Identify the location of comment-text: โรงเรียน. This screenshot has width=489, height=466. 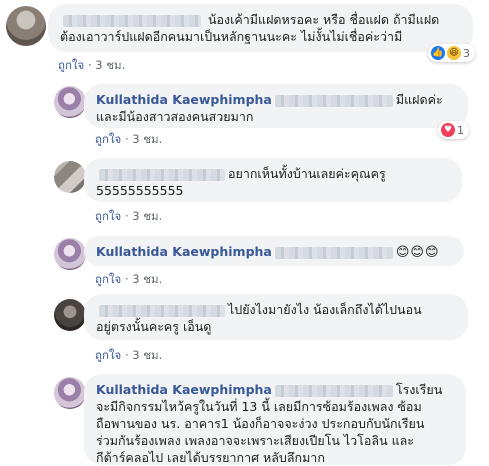
(419, 389).